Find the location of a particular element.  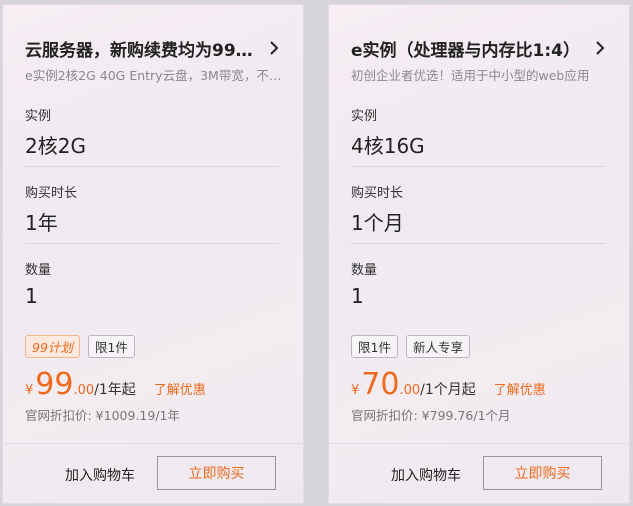

price-unit: /1个月起 is located at coordinates (448, 390).